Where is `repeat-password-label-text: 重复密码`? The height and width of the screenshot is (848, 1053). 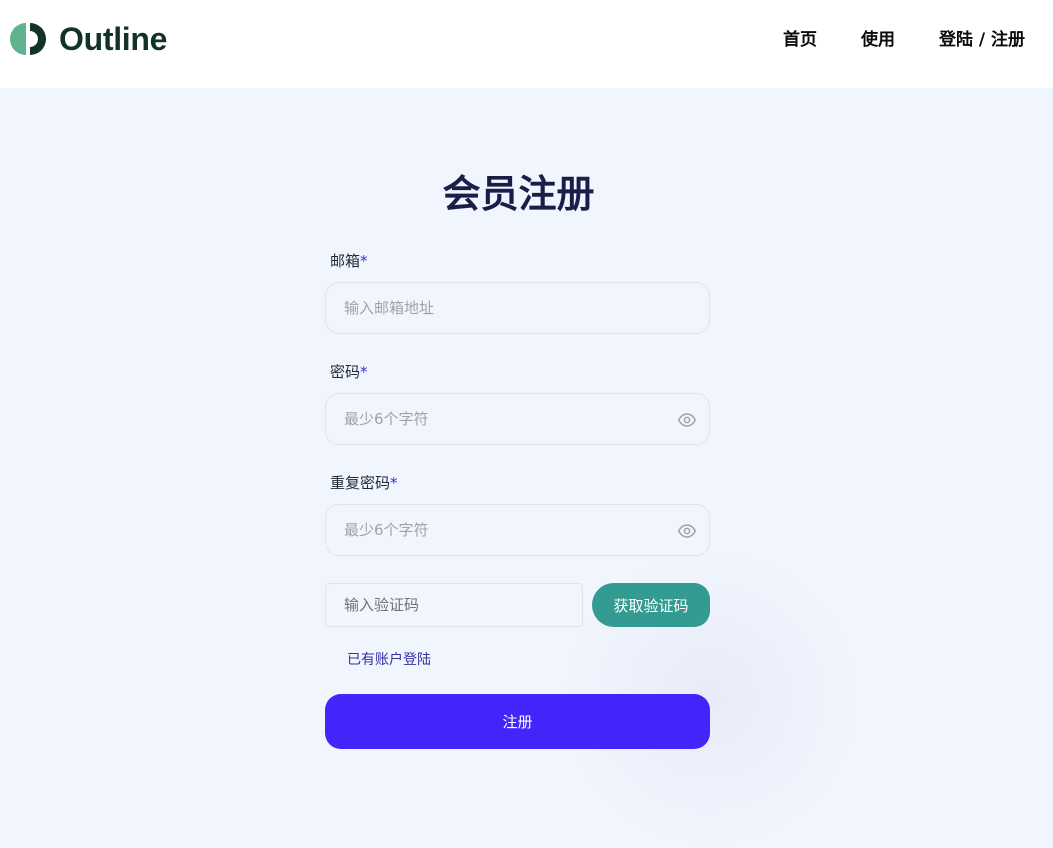 repeat-password-label-text: 重复密码 is located at coordinates (360, 483).